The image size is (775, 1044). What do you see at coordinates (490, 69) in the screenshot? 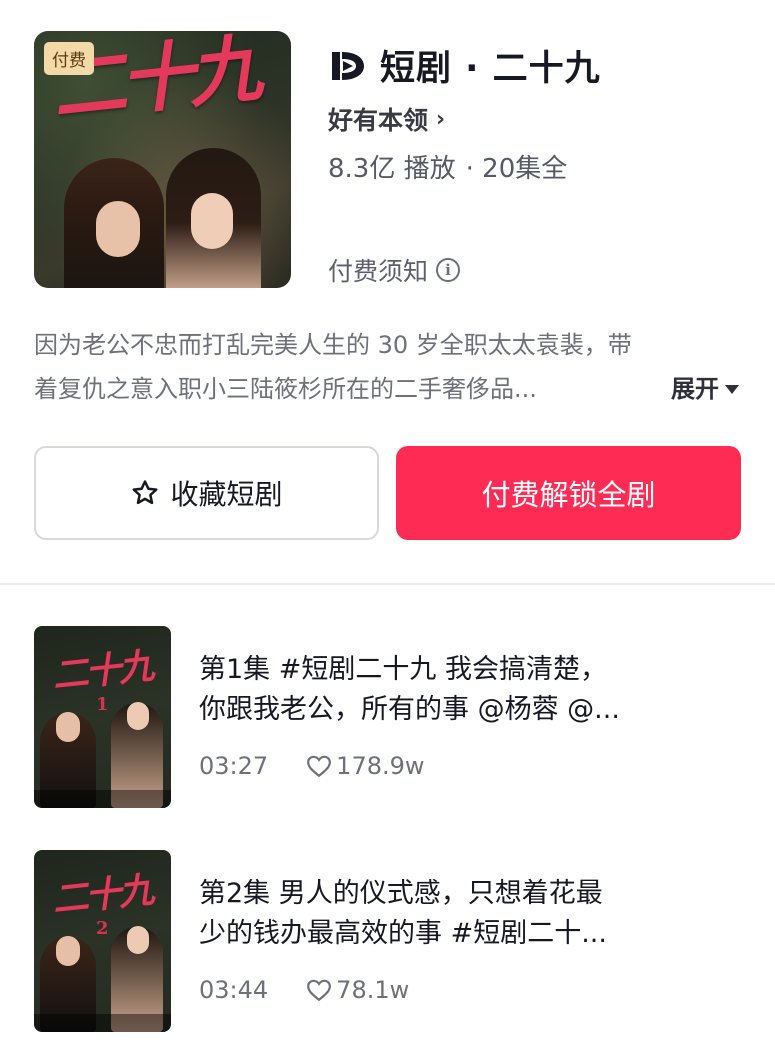
I see `drama-title: 短剧 · 二十九` at bounding box center [490, 69].